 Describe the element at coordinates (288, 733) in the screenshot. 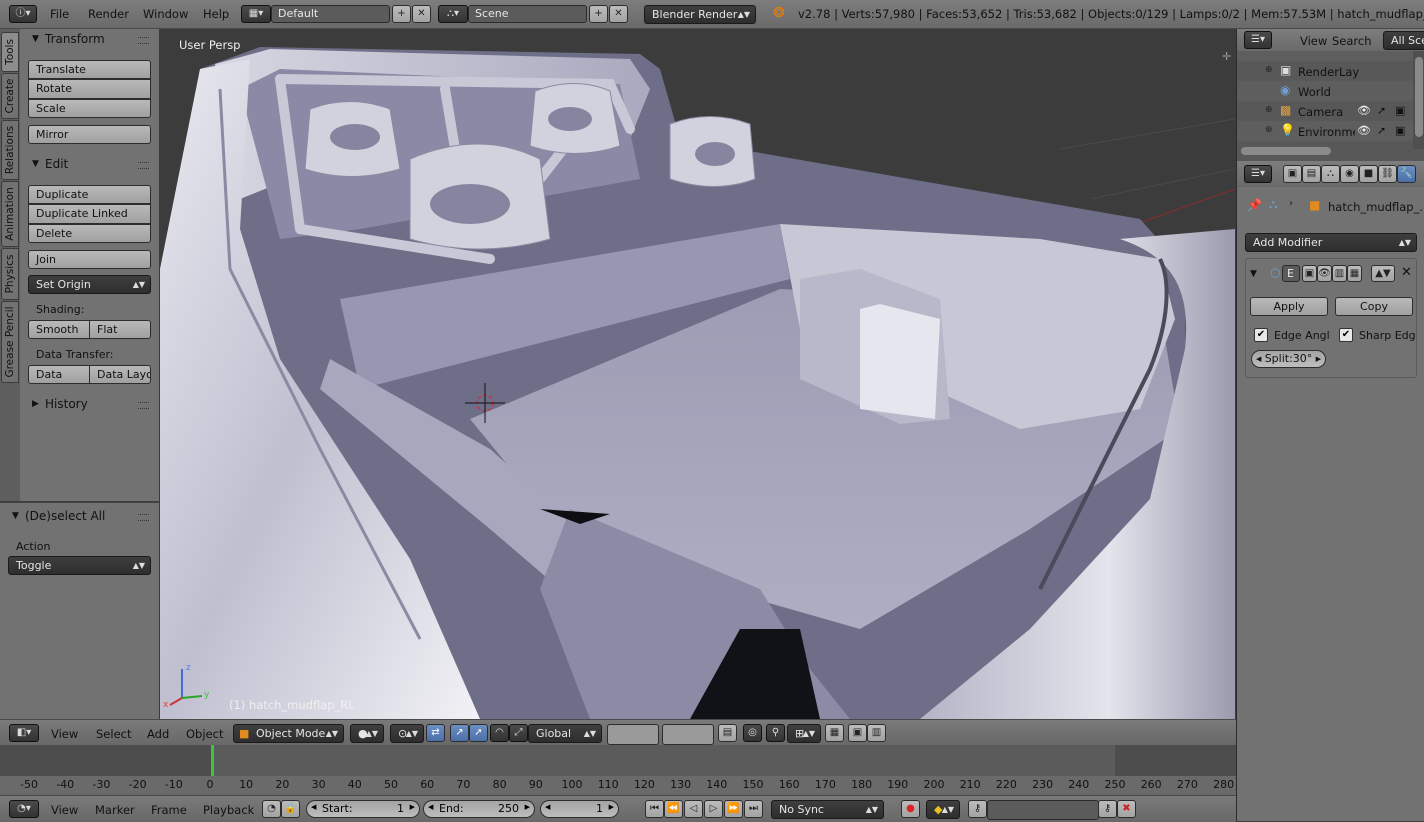

I see `interaction-mode-dropdown: ■ Object Mode ▲▼` at that location.